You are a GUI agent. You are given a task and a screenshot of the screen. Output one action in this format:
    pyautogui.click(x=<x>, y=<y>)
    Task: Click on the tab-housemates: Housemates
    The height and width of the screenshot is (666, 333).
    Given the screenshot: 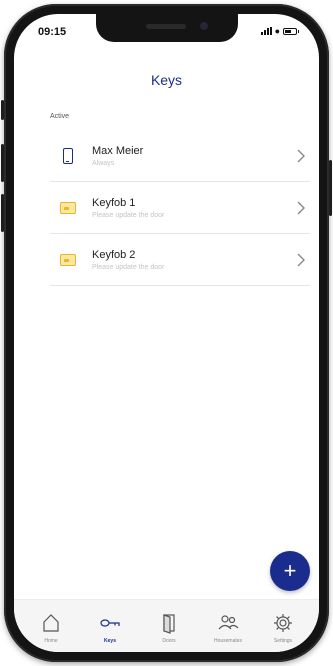 What is the action you would take?
    pyautogui.click(x=228, y=628)
    